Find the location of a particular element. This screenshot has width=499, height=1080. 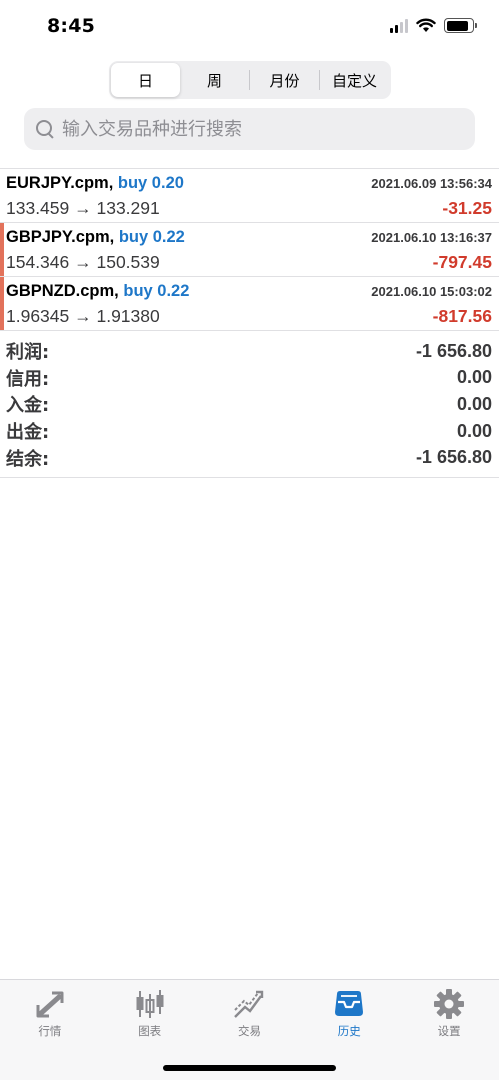

summary-row-withdrawal: 出金: 0.00 is located at coordinates (249, 431).